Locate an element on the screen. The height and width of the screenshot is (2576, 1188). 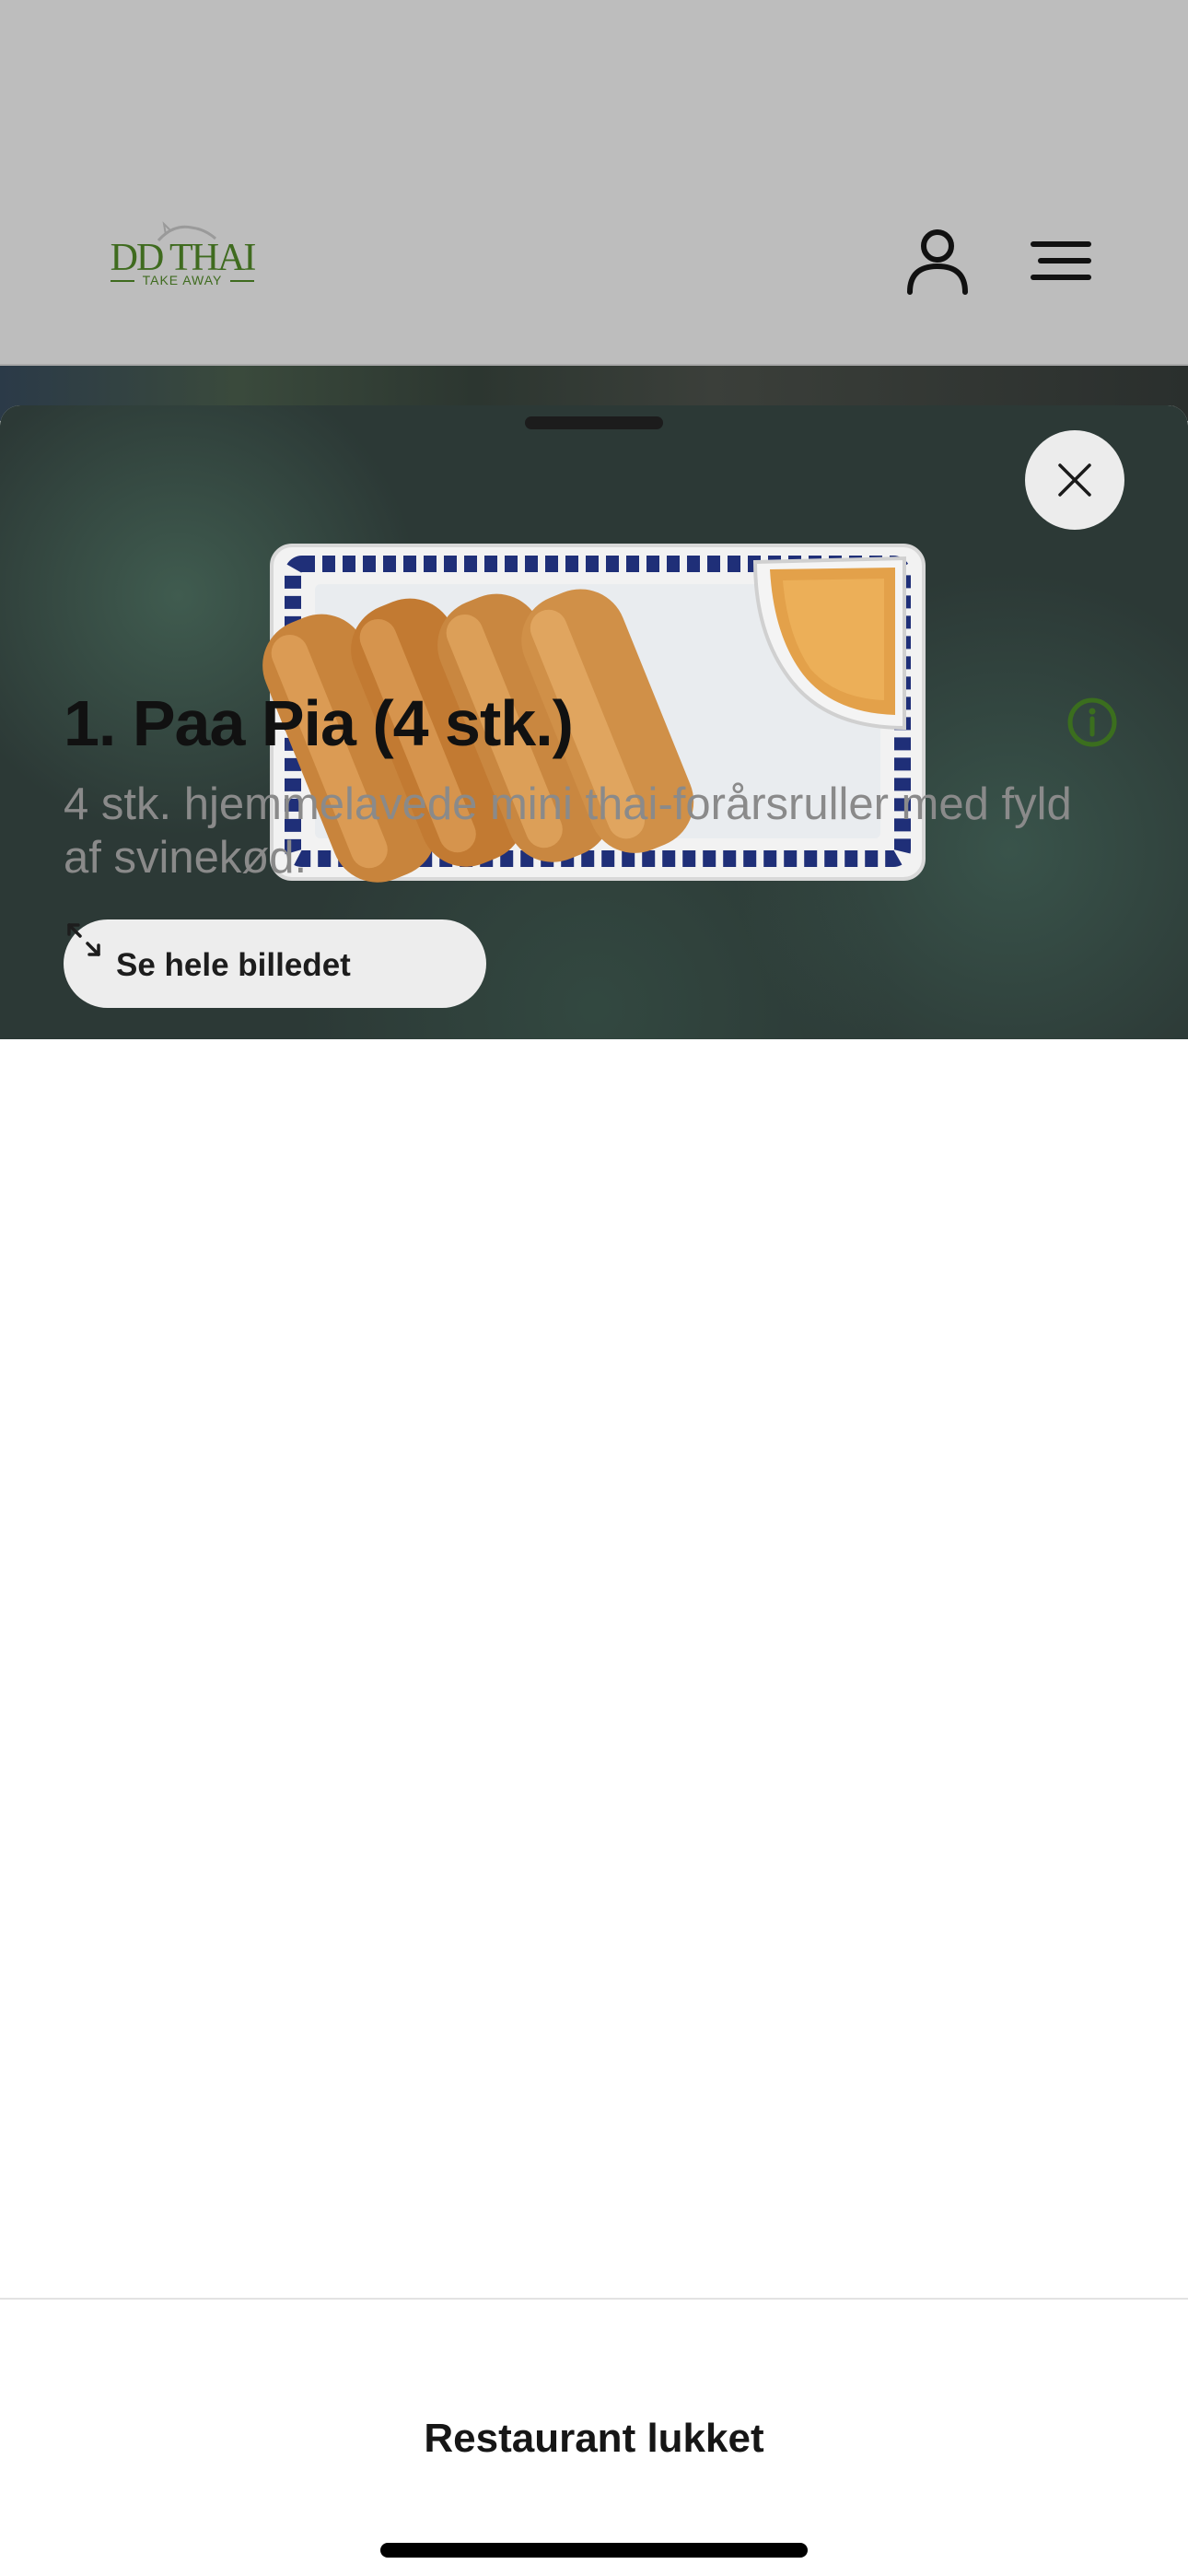
restaurant-logo: DD THAI TAKE AWAY is located at coordinates (182, 254).